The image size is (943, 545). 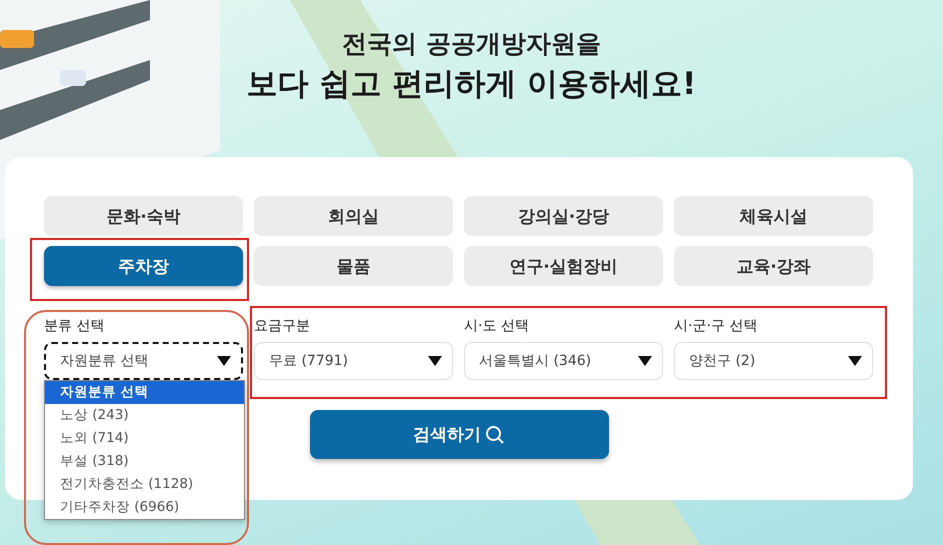 What do you see at coordinates (144, 484) in the screenshot?
I see `dropdown-option: 전기차충전소 (1128)` at bounding box center [144, 484].